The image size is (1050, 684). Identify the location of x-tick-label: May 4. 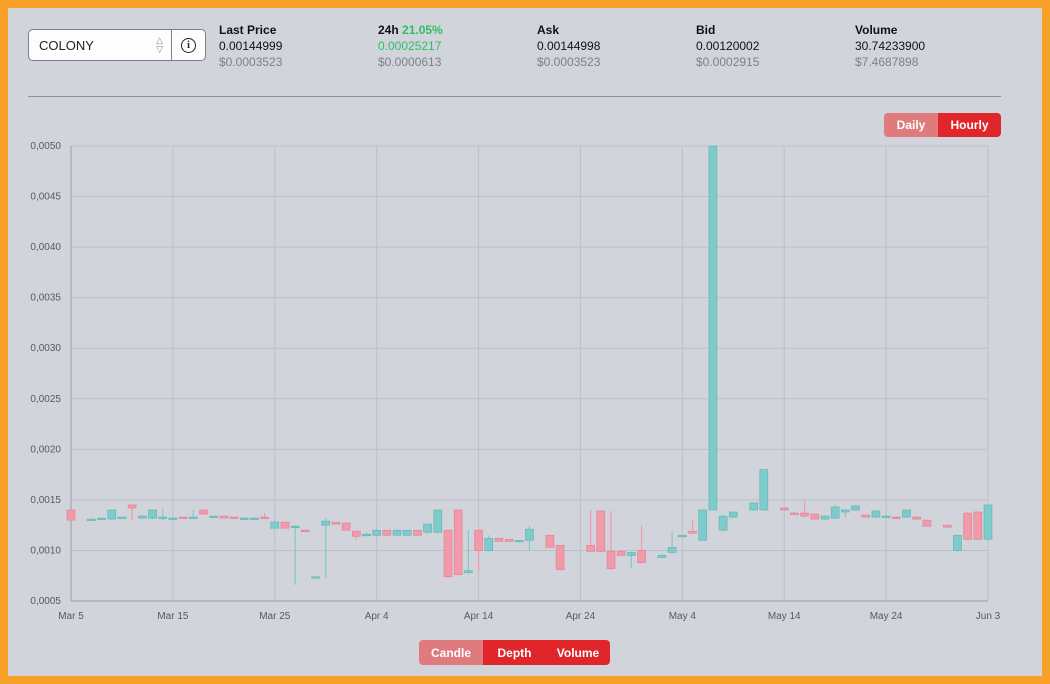
(683, 616).